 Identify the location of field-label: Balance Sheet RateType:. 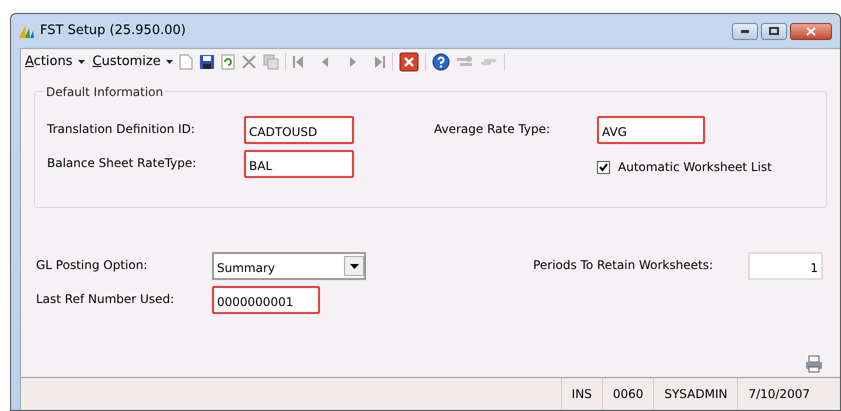
(122, 163).